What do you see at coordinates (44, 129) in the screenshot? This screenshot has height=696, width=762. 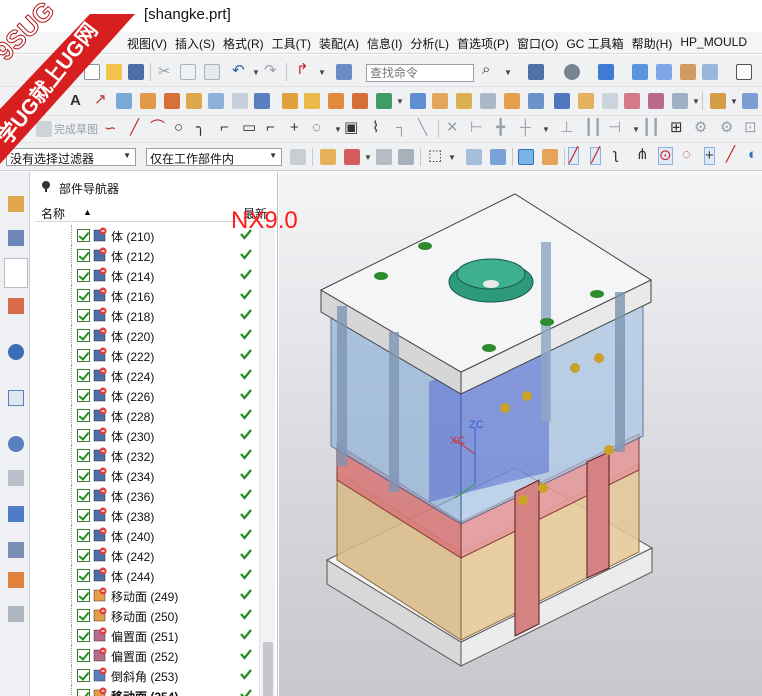 I see `finish-sketch-icon` at bounding box center [44, 129].